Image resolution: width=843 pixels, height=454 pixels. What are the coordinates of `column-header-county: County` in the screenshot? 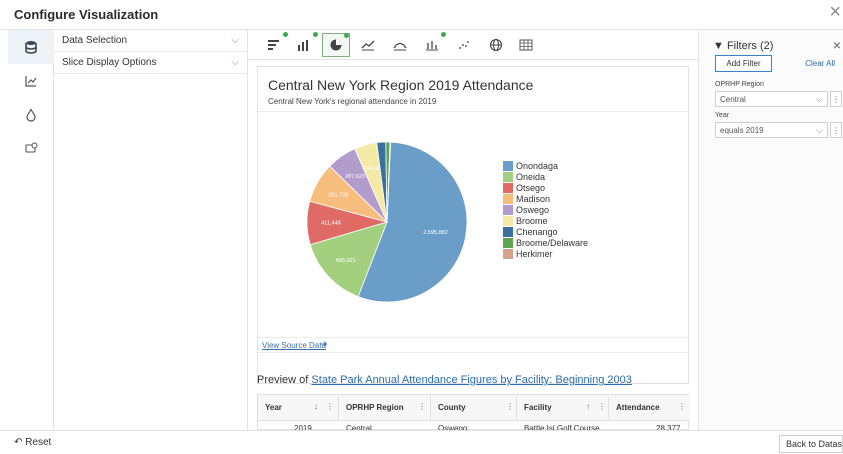 It's located at (452, 407).